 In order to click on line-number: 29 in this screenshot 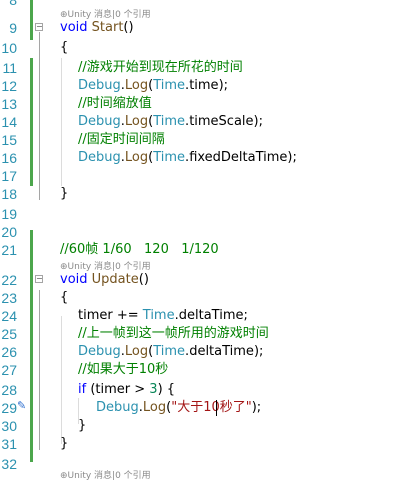, I will do `click(9, 408)`.